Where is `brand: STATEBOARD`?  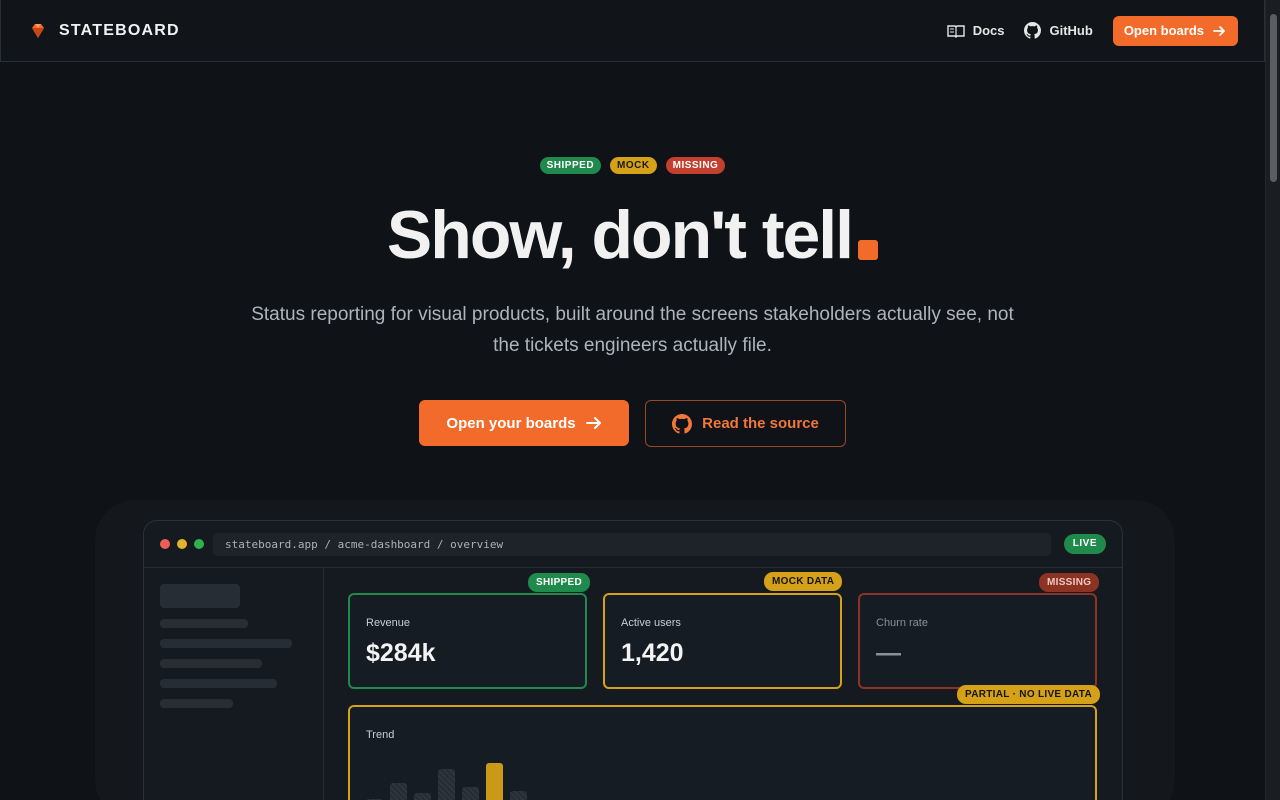 brand: STATEBOARD is located at coordinates (104, 31).